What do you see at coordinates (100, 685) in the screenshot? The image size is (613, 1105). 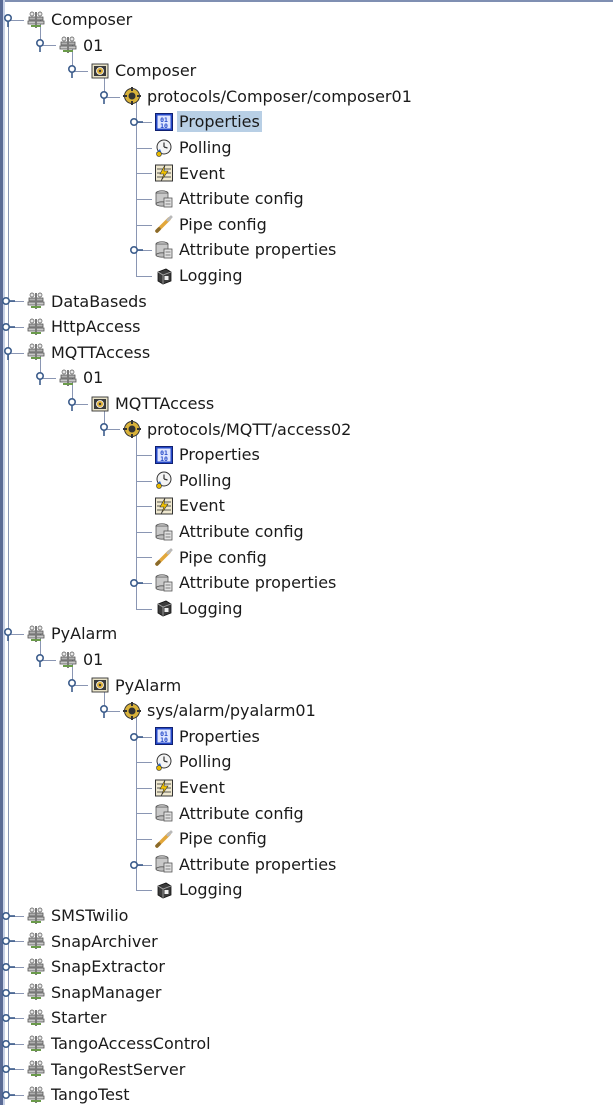 I see `device-class-icon` at bounding box center [100, 685].